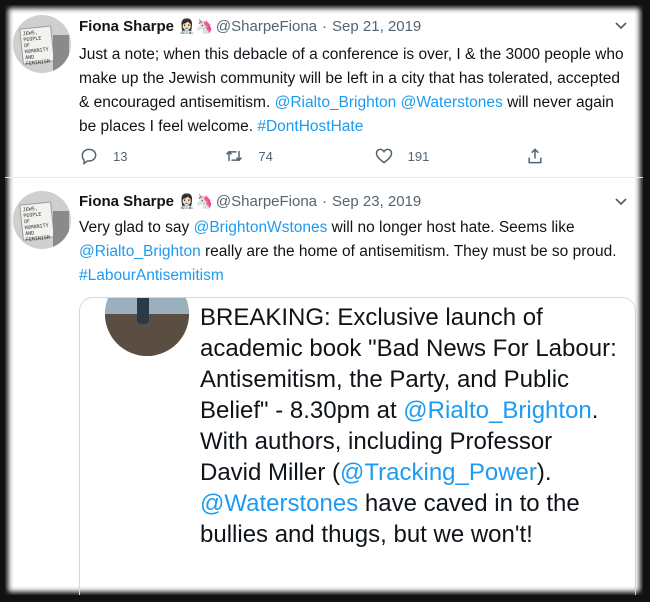 The height and width of the screenshot is (602, 650). What do you see at coordinates (544, 472) in the screenshot?
I see `text-segment: ).` at bounding box center [544, 472].